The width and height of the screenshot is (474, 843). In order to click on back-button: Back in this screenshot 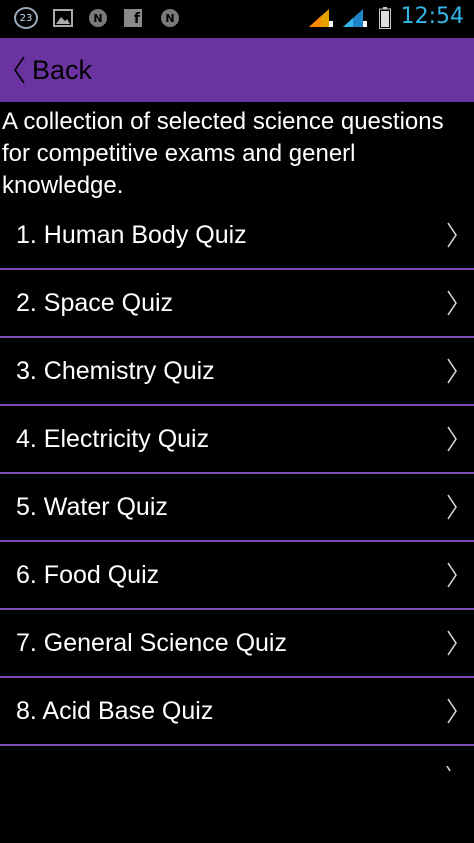, I will do `click(46, 70)`.